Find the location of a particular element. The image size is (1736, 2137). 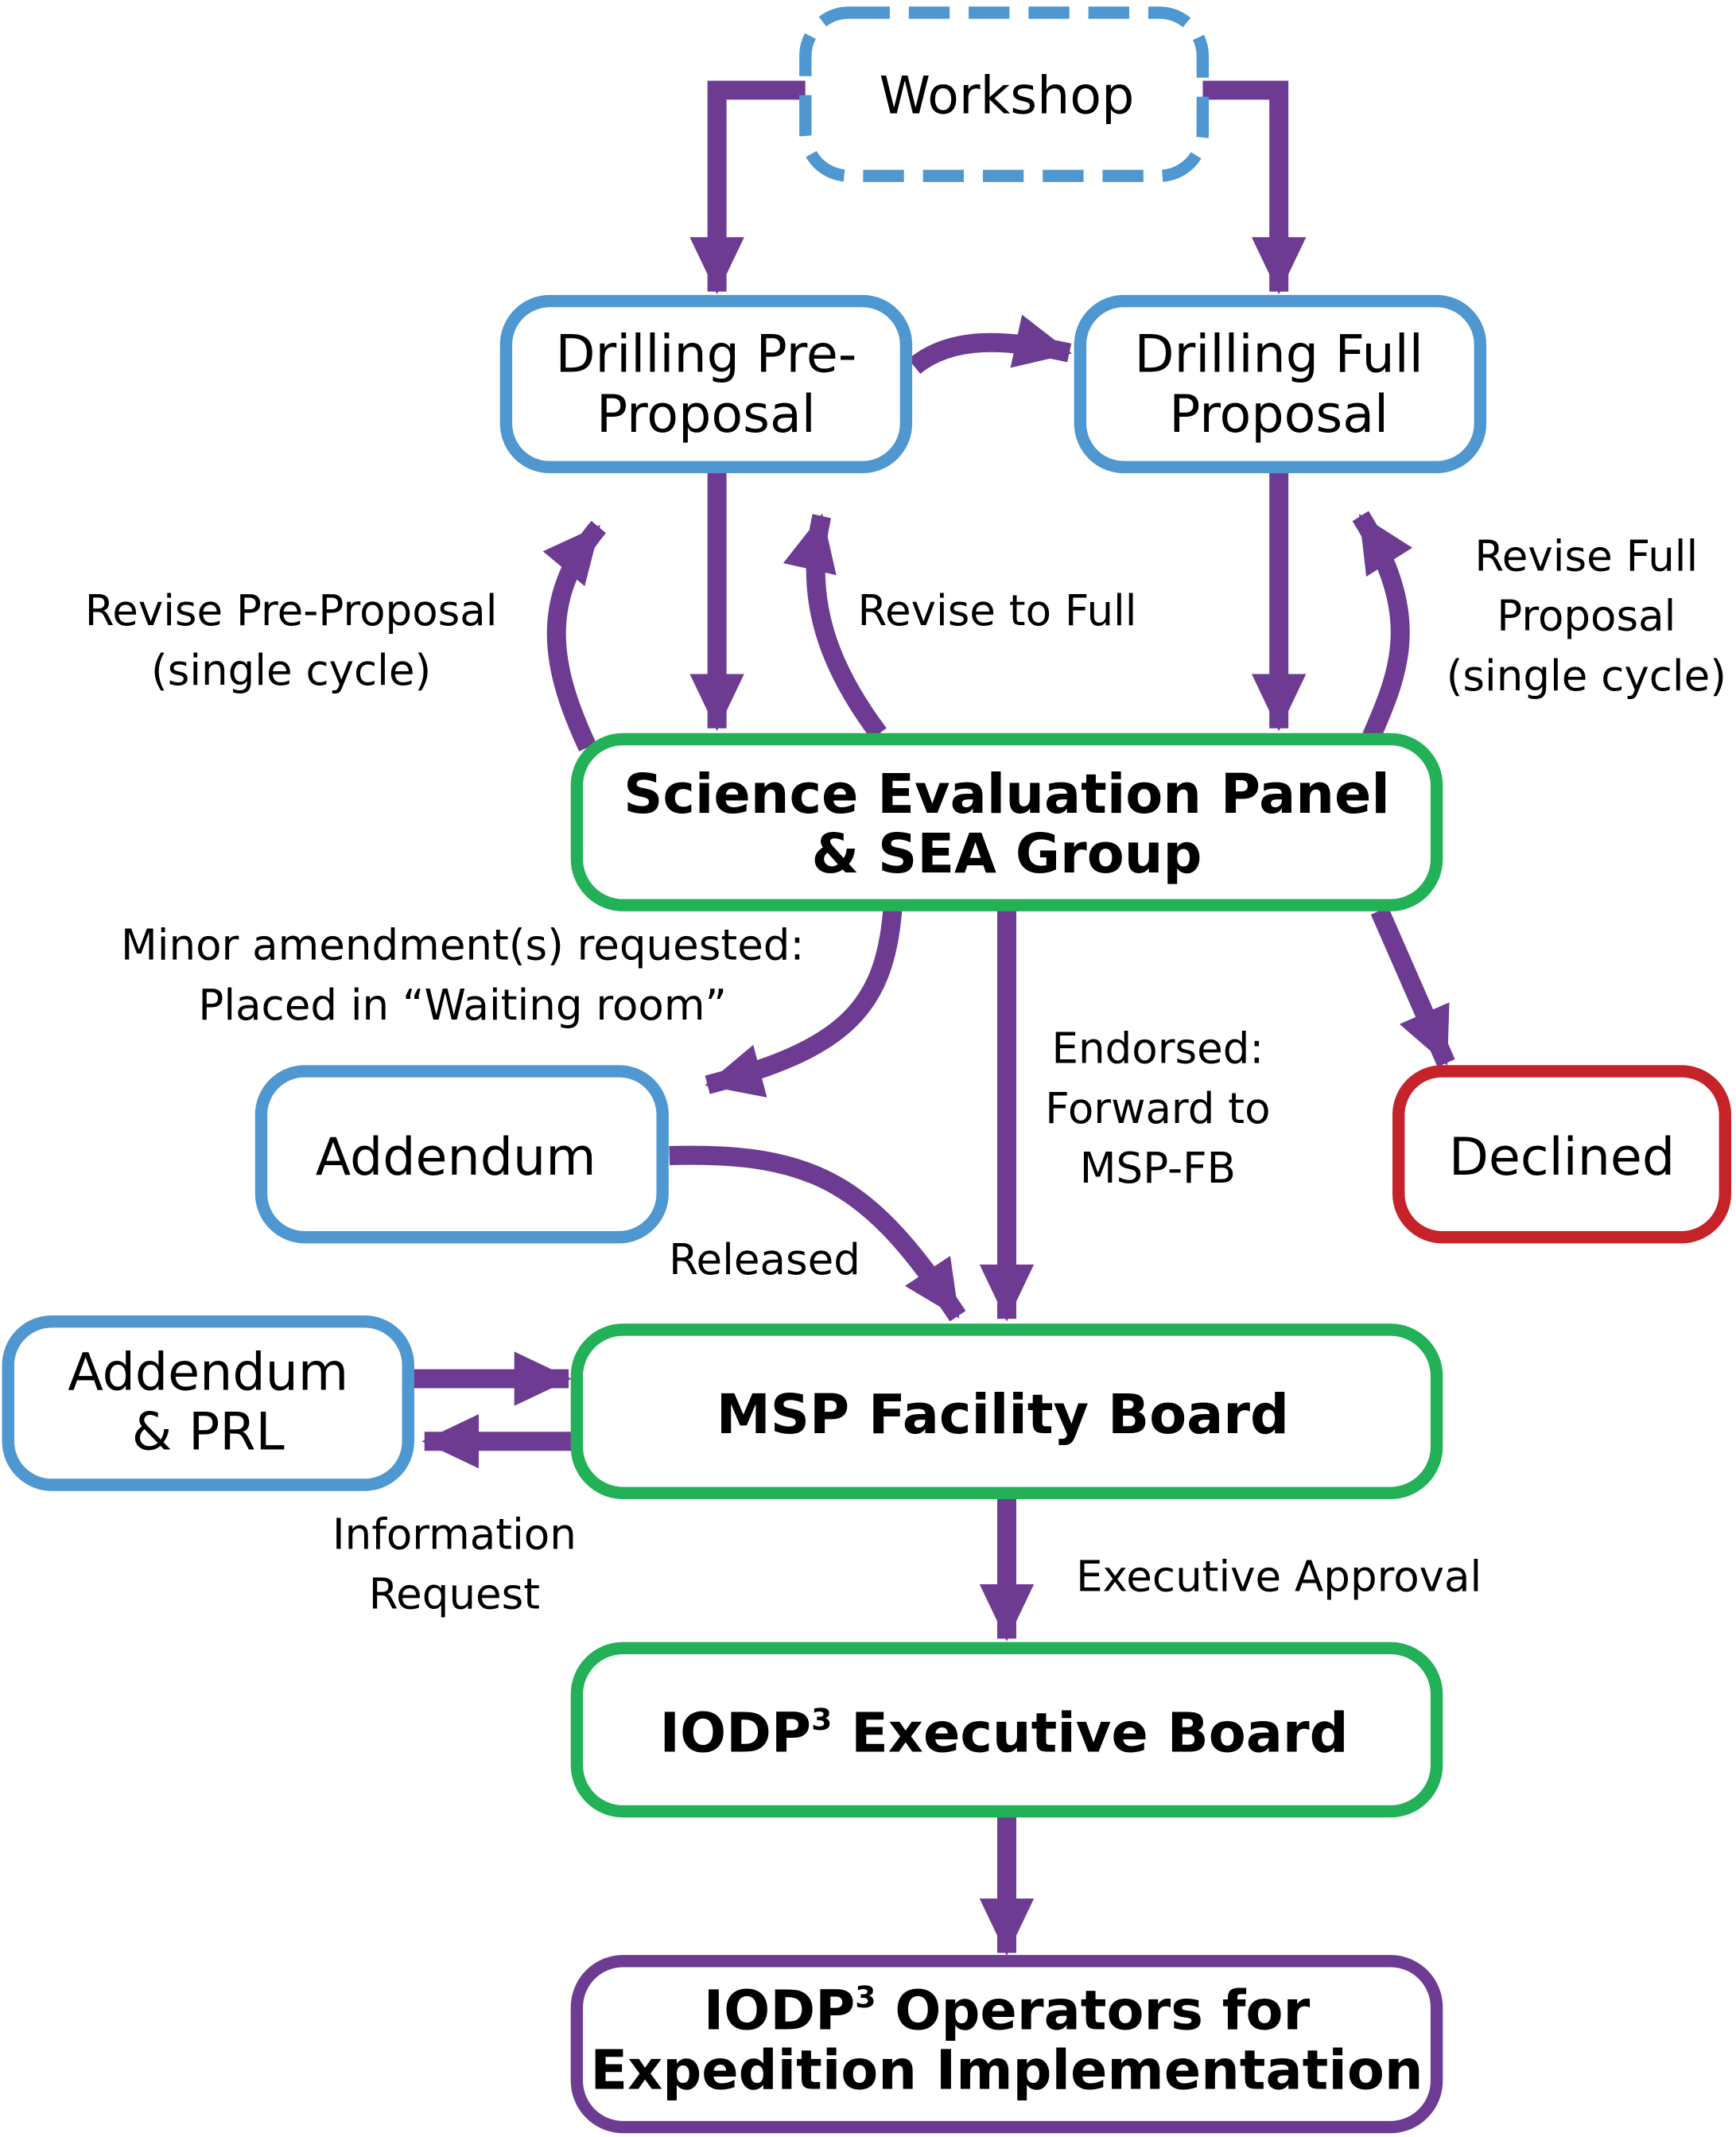

node-pre-proposal: Drilling Pre- Proposal is located at coordinates (706, 384).